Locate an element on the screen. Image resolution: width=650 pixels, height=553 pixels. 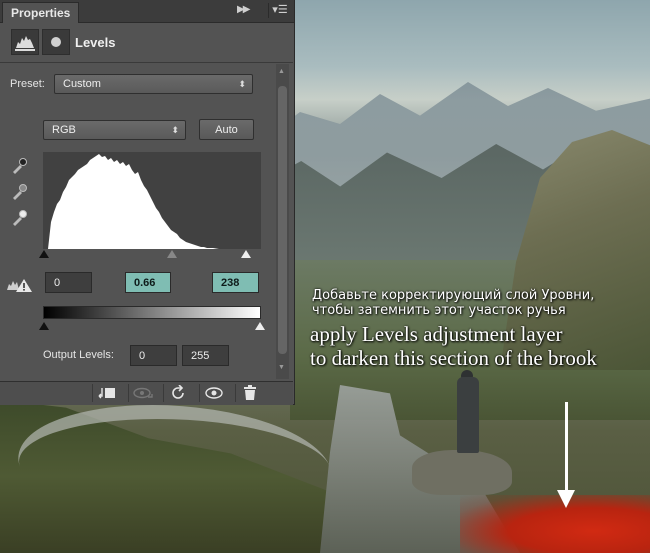
black-output-handle is located at coordinates (44, 326).